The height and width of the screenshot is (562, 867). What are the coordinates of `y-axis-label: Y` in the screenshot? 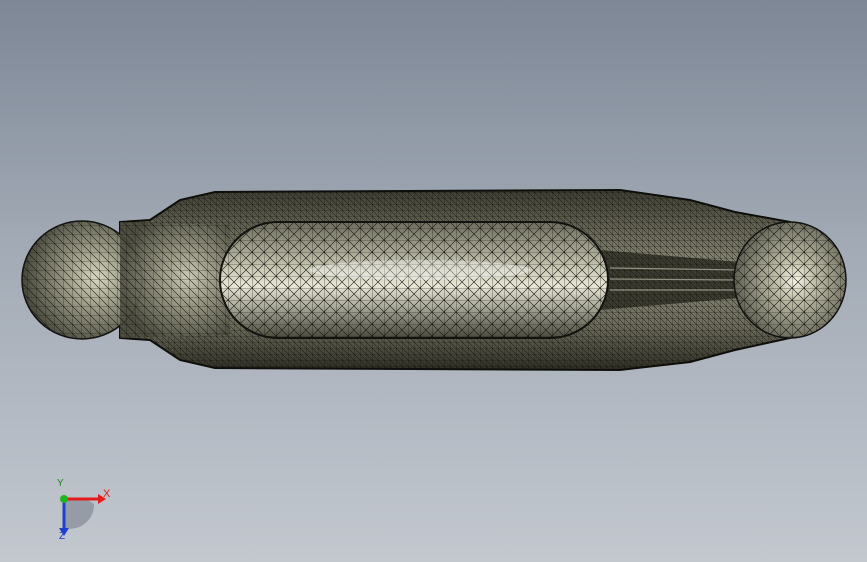 It's located at (60, 483).